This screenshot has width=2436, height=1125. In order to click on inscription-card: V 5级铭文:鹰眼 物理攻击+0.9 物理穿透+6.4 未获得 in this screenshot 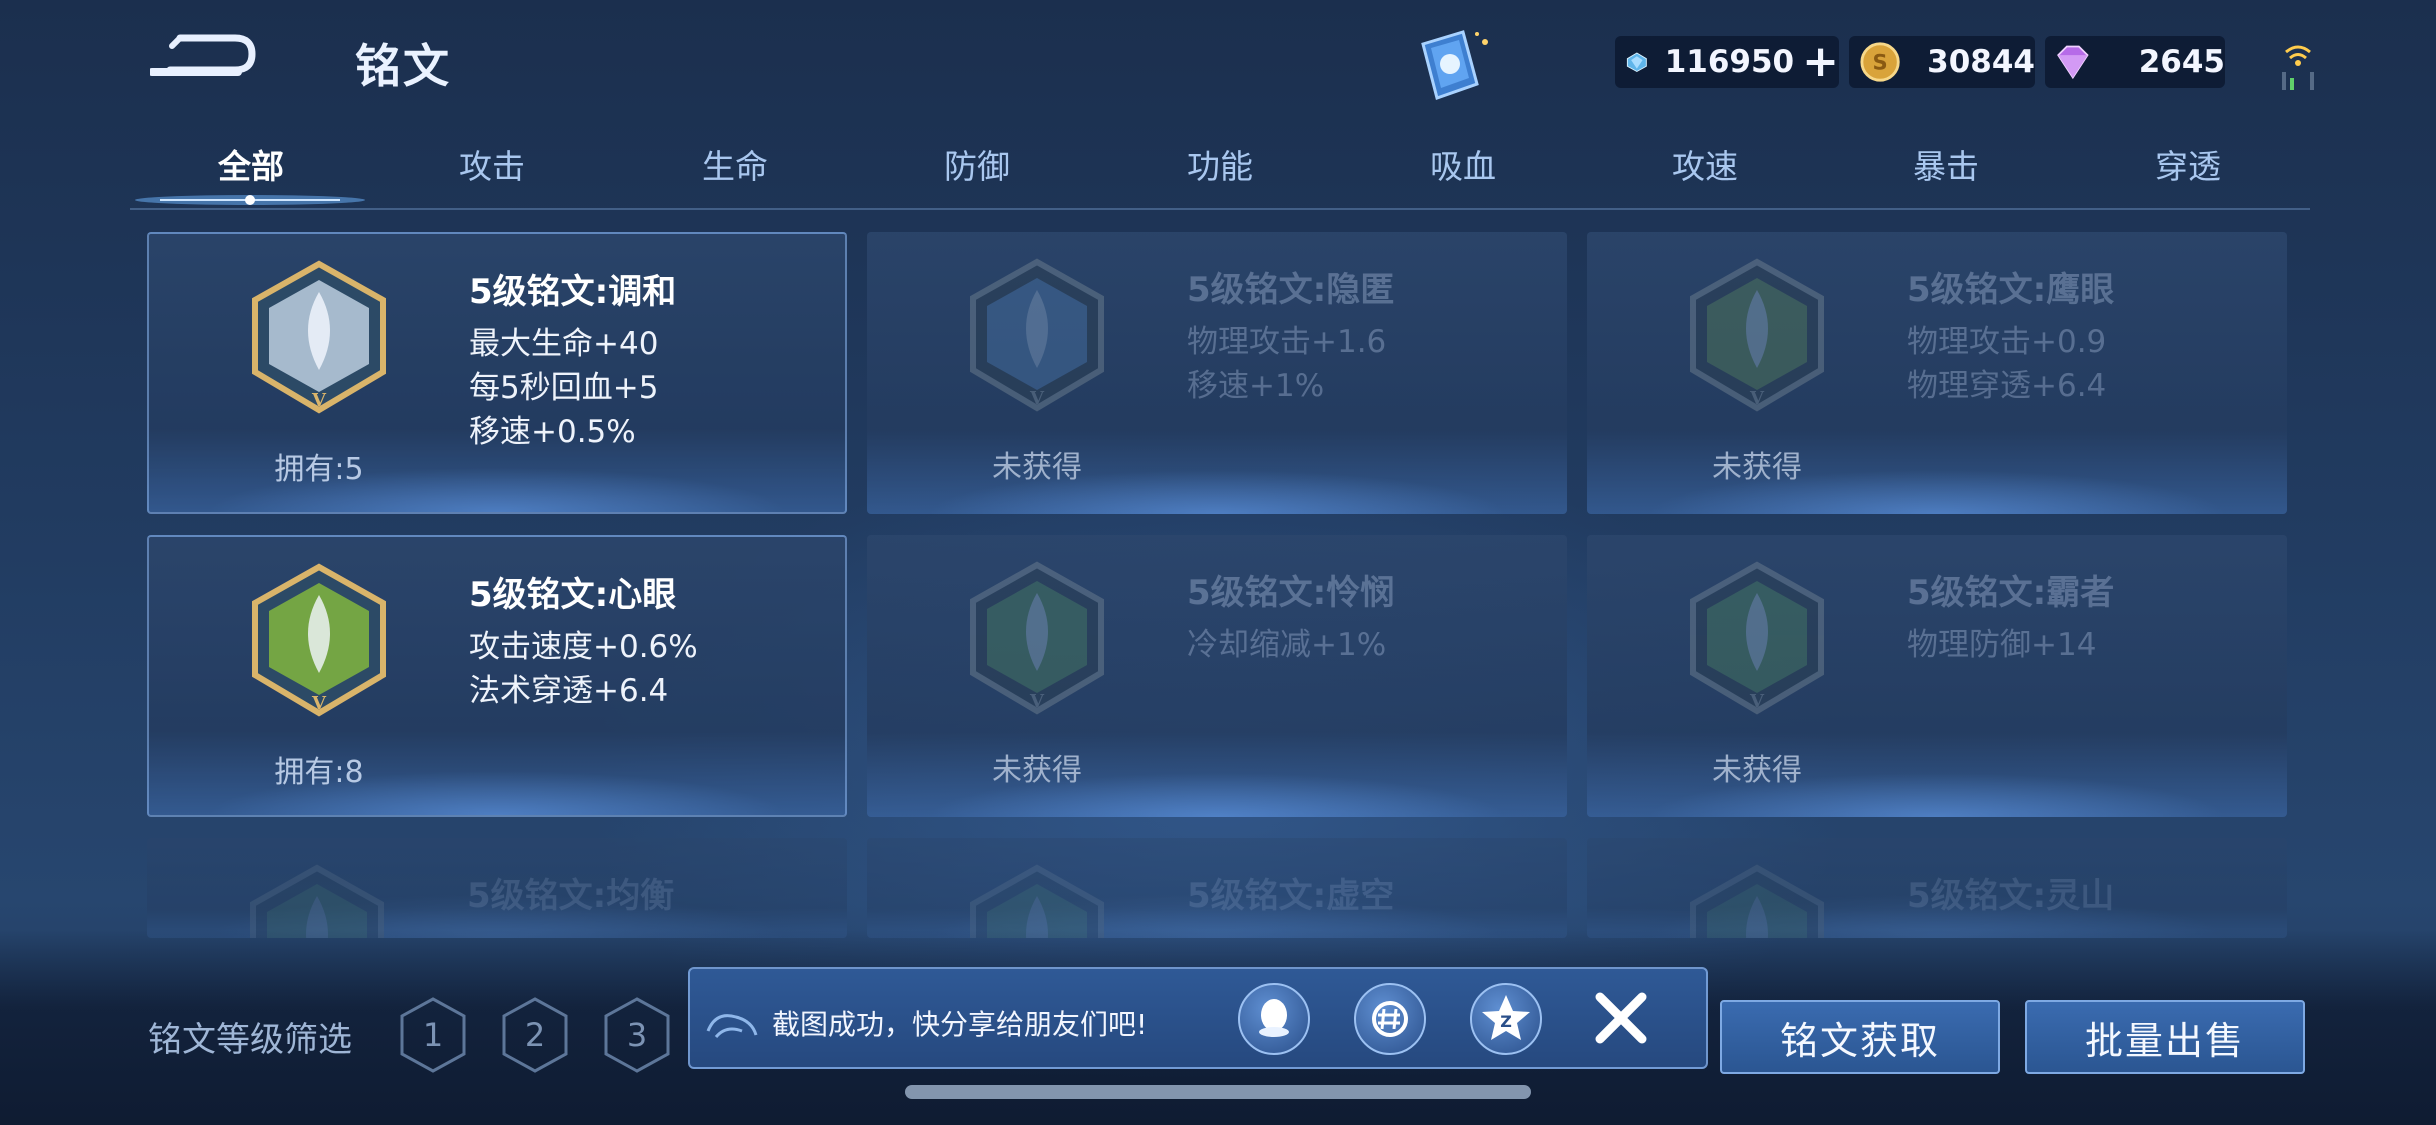, I will do `click(1937, 373)`.